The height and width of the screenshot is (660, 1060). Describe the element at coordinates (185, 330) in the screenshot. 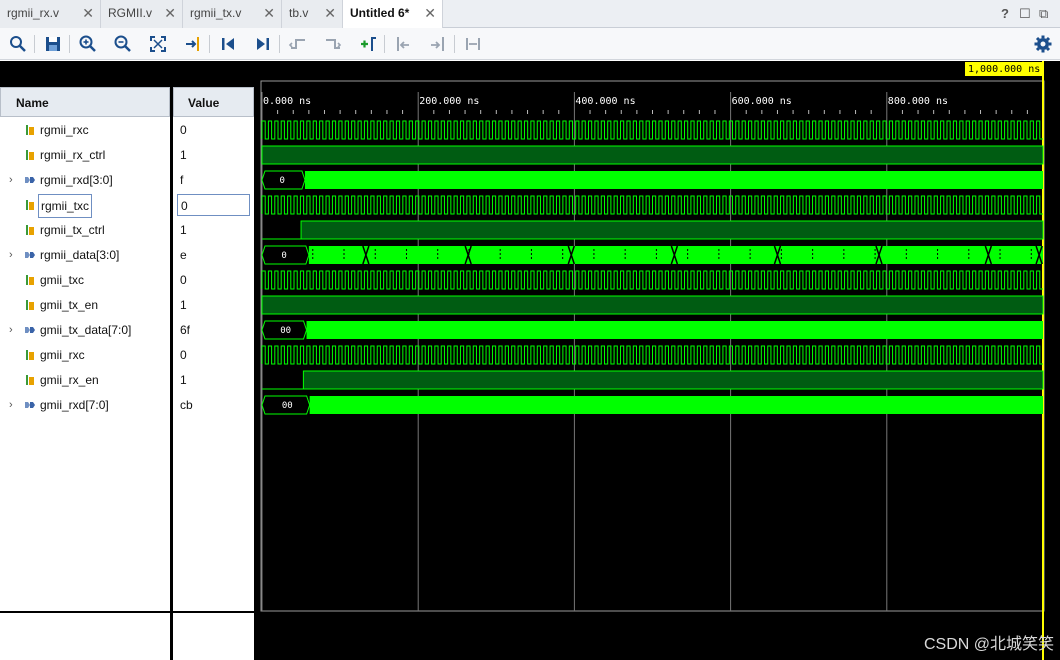

I see `signal-value: 6f` at that location.